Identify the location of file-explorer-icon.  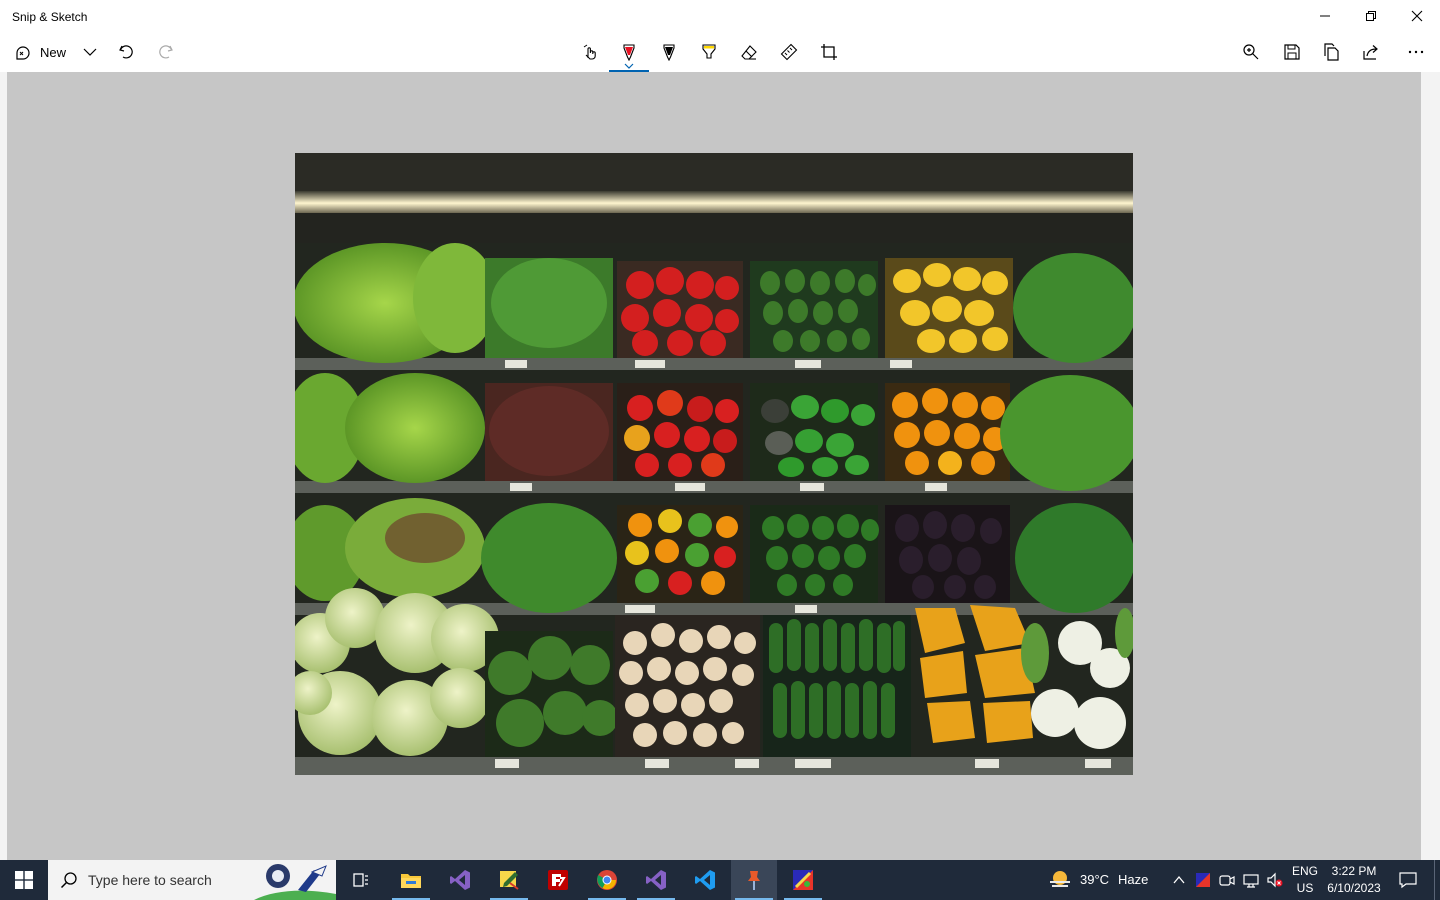
(411, 881).